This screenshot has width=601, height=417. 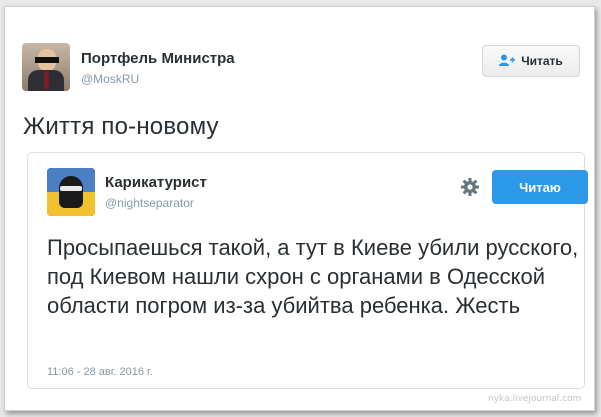 I want to click on author-avatar, so click(x=46, y=67).